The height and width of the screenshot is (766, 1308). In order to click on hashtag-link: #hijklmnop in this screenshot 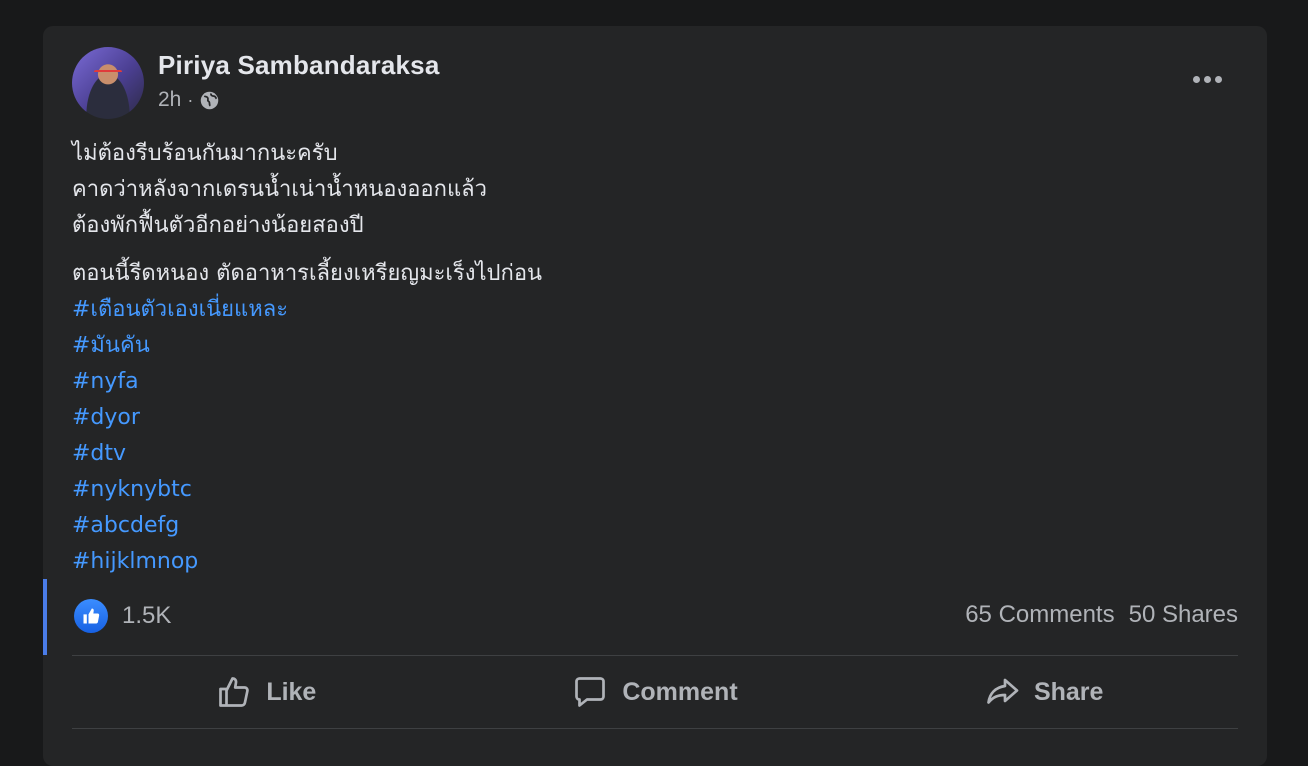, I will do `click(307, 562)`.